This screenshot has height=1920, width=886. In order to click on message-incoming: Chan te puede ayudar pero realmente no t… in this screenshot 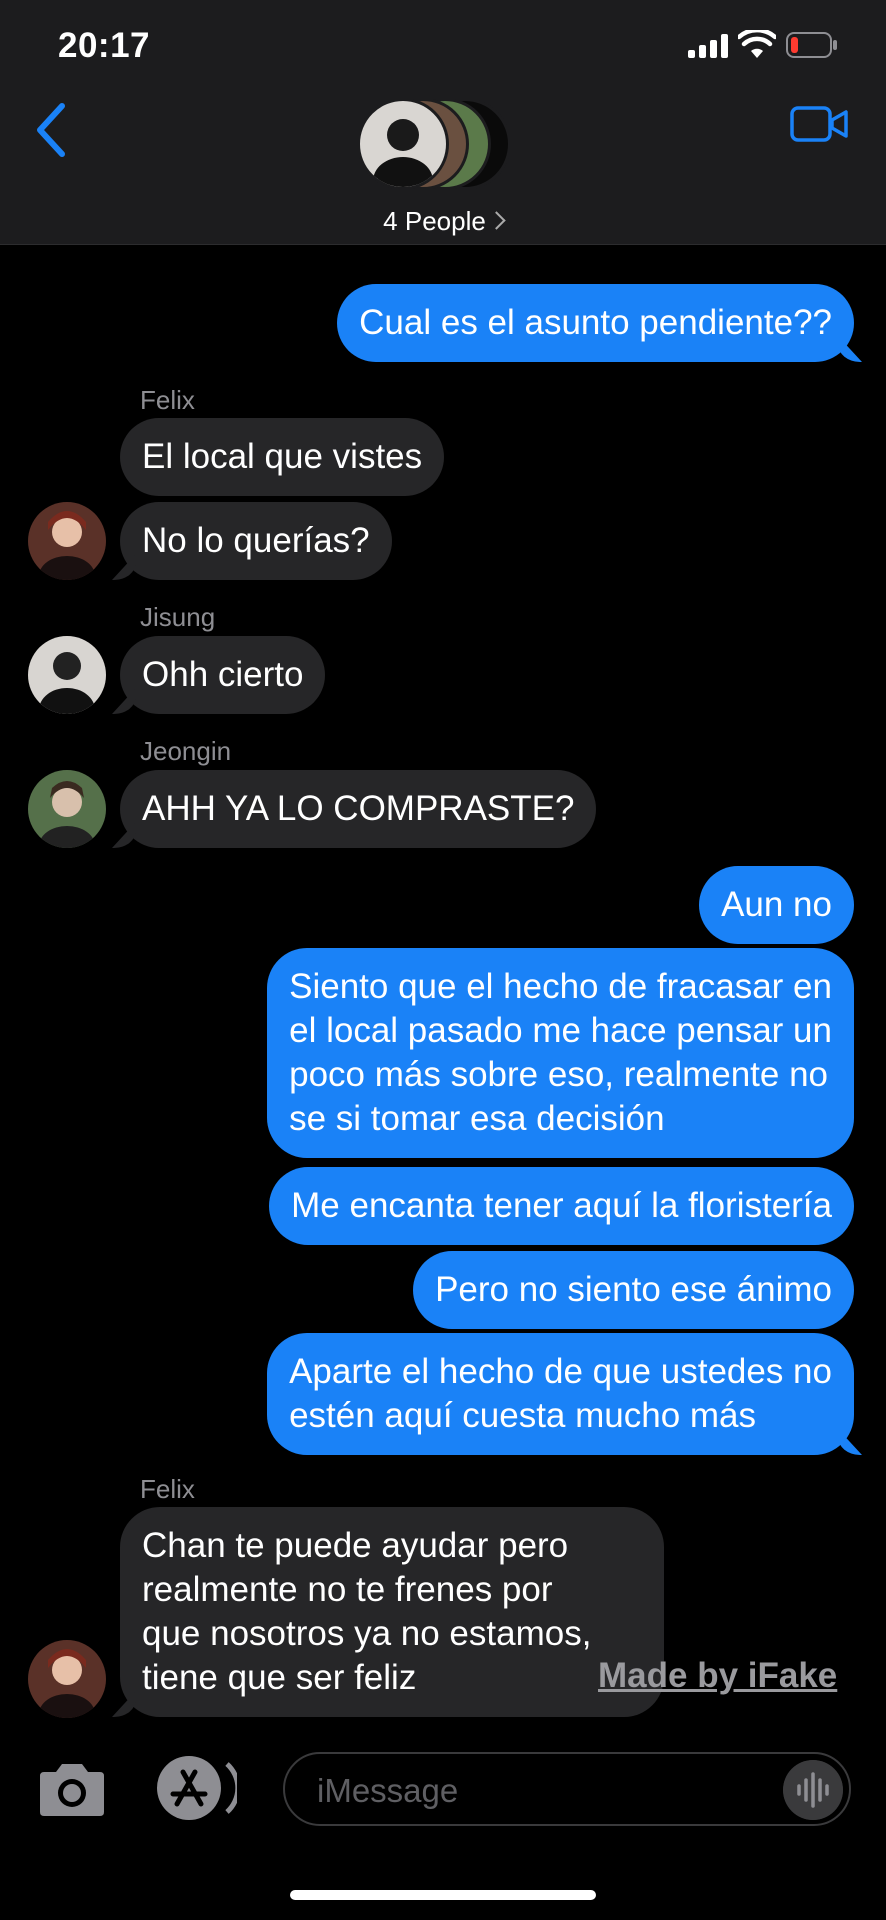, I will do `click(392, 1612)`.